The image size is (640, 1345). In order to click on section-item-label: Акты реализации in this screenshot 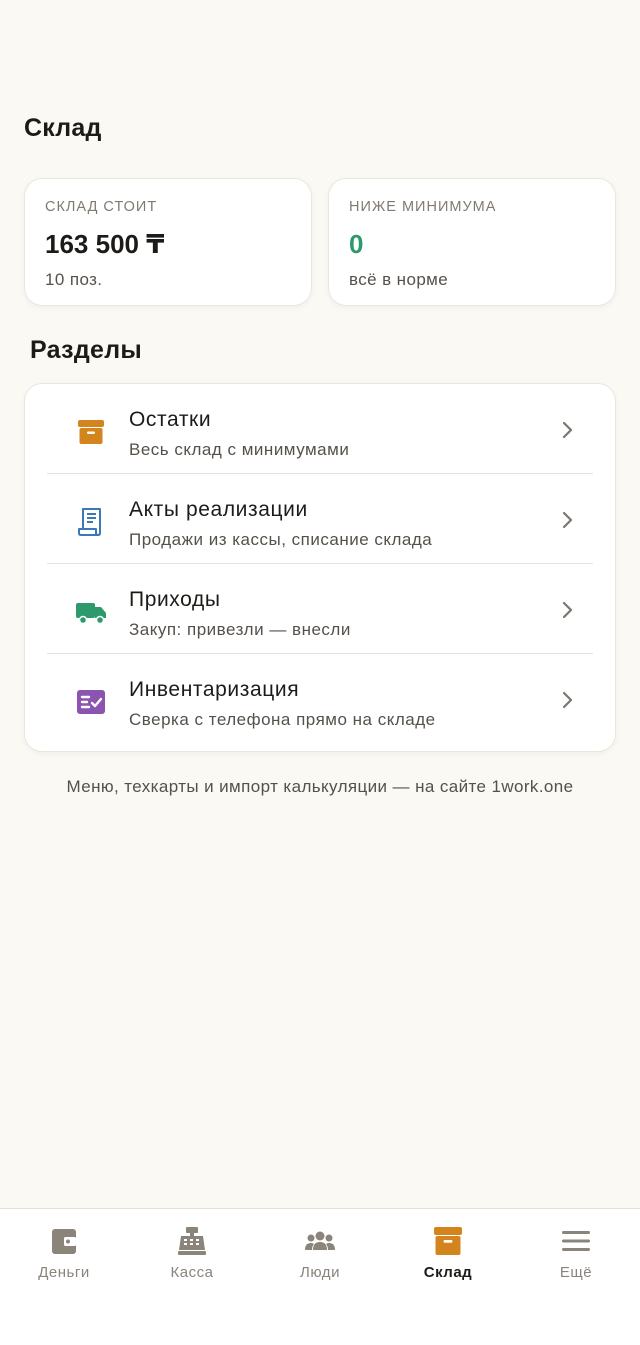, I will do `click(218, 509)`.